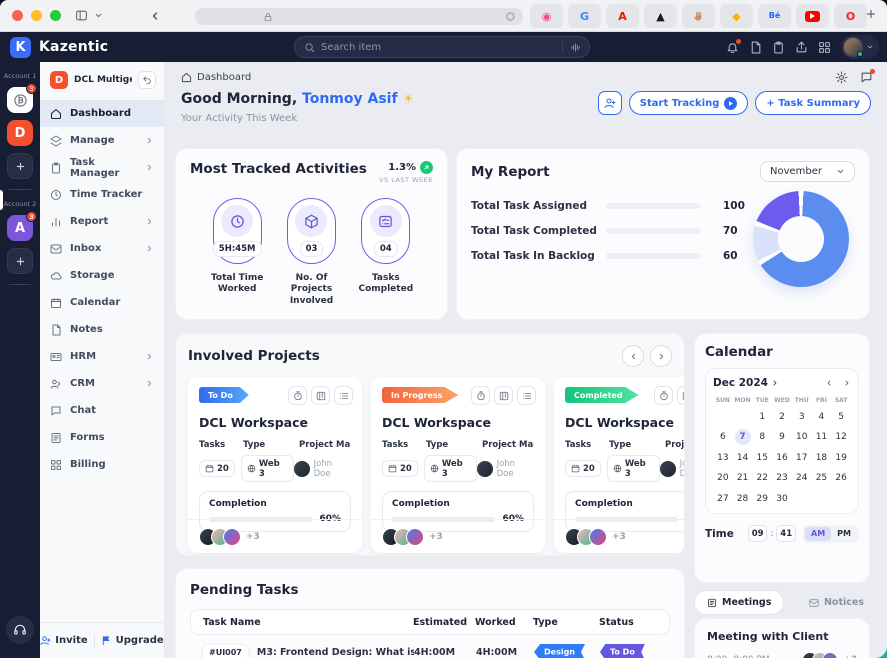 The height and width of the screenshot is (658, 887). What do you see at coordinates (841, 478) in the screenshot?
I see `calendar-day: 26` at bounding box center [841, 478].